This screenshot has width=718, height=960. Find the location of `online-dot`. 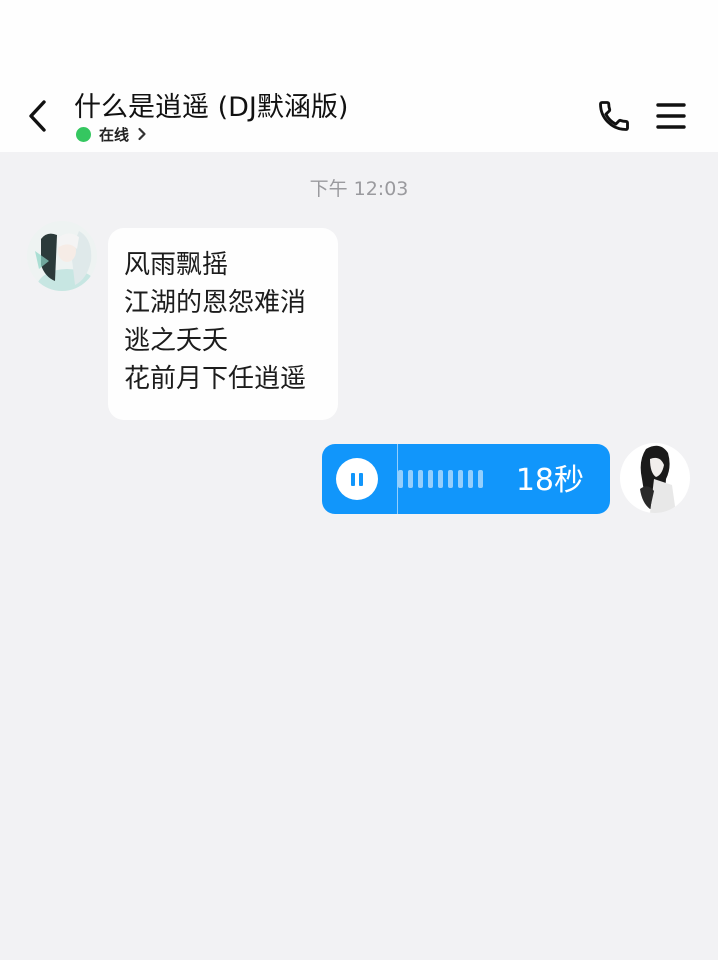

online-dot is located at coordinates (83, 134).